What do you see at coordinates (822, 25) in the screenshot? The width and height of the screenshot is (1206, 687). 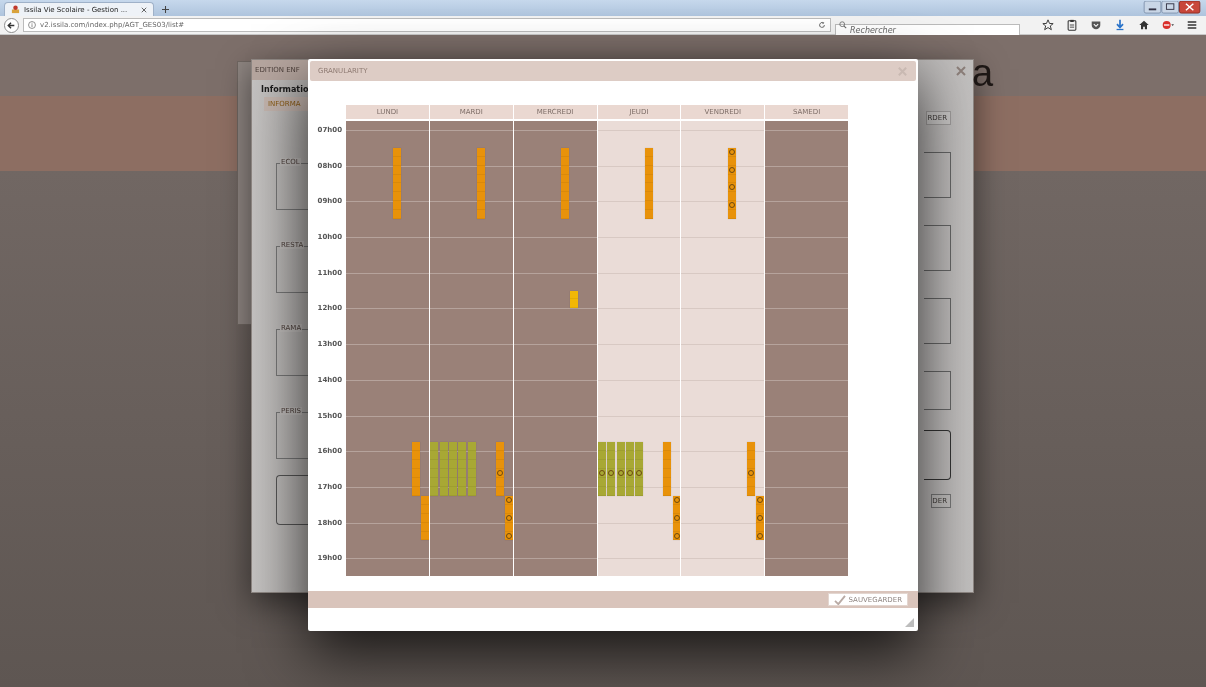 I see `reload-icon` at bounding box center [822, 25].